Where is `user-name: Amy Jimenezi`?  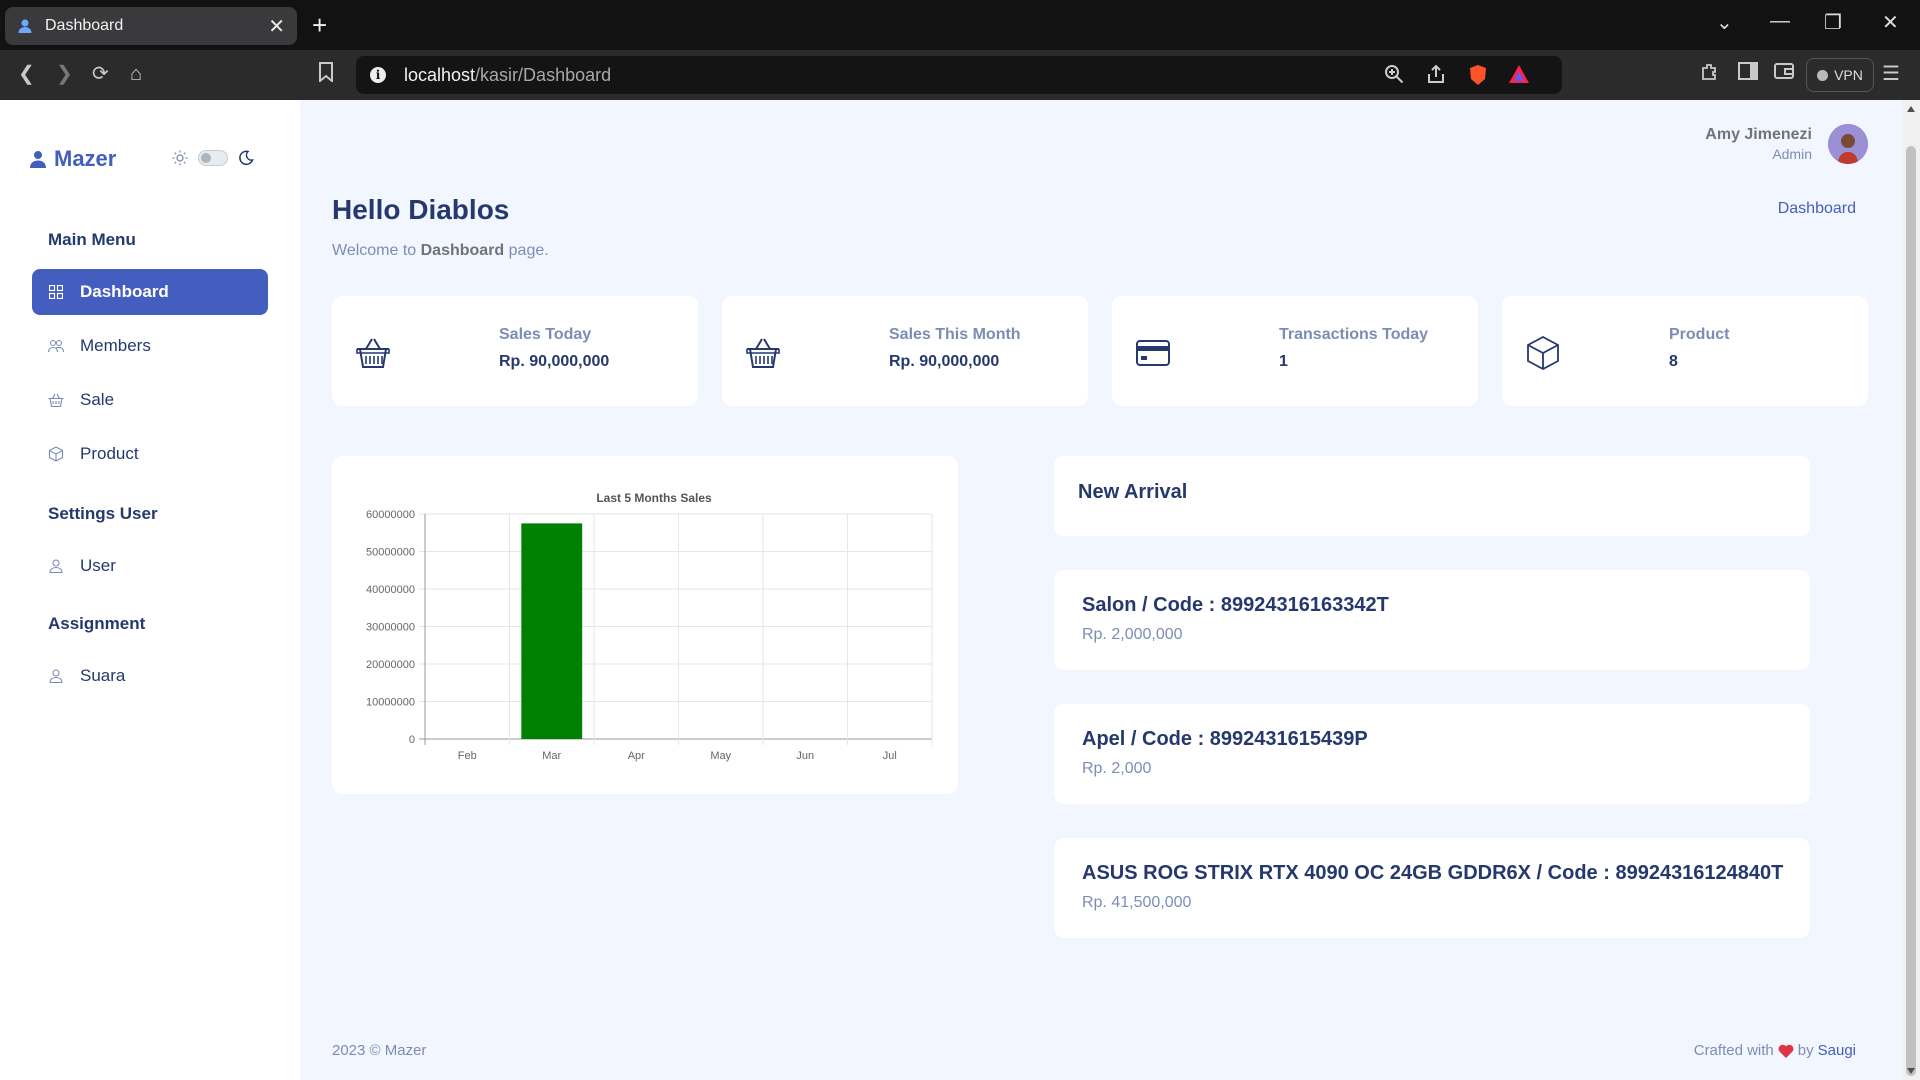 user-name: Amy Jimenezi is located at coordinates (1758, 134).